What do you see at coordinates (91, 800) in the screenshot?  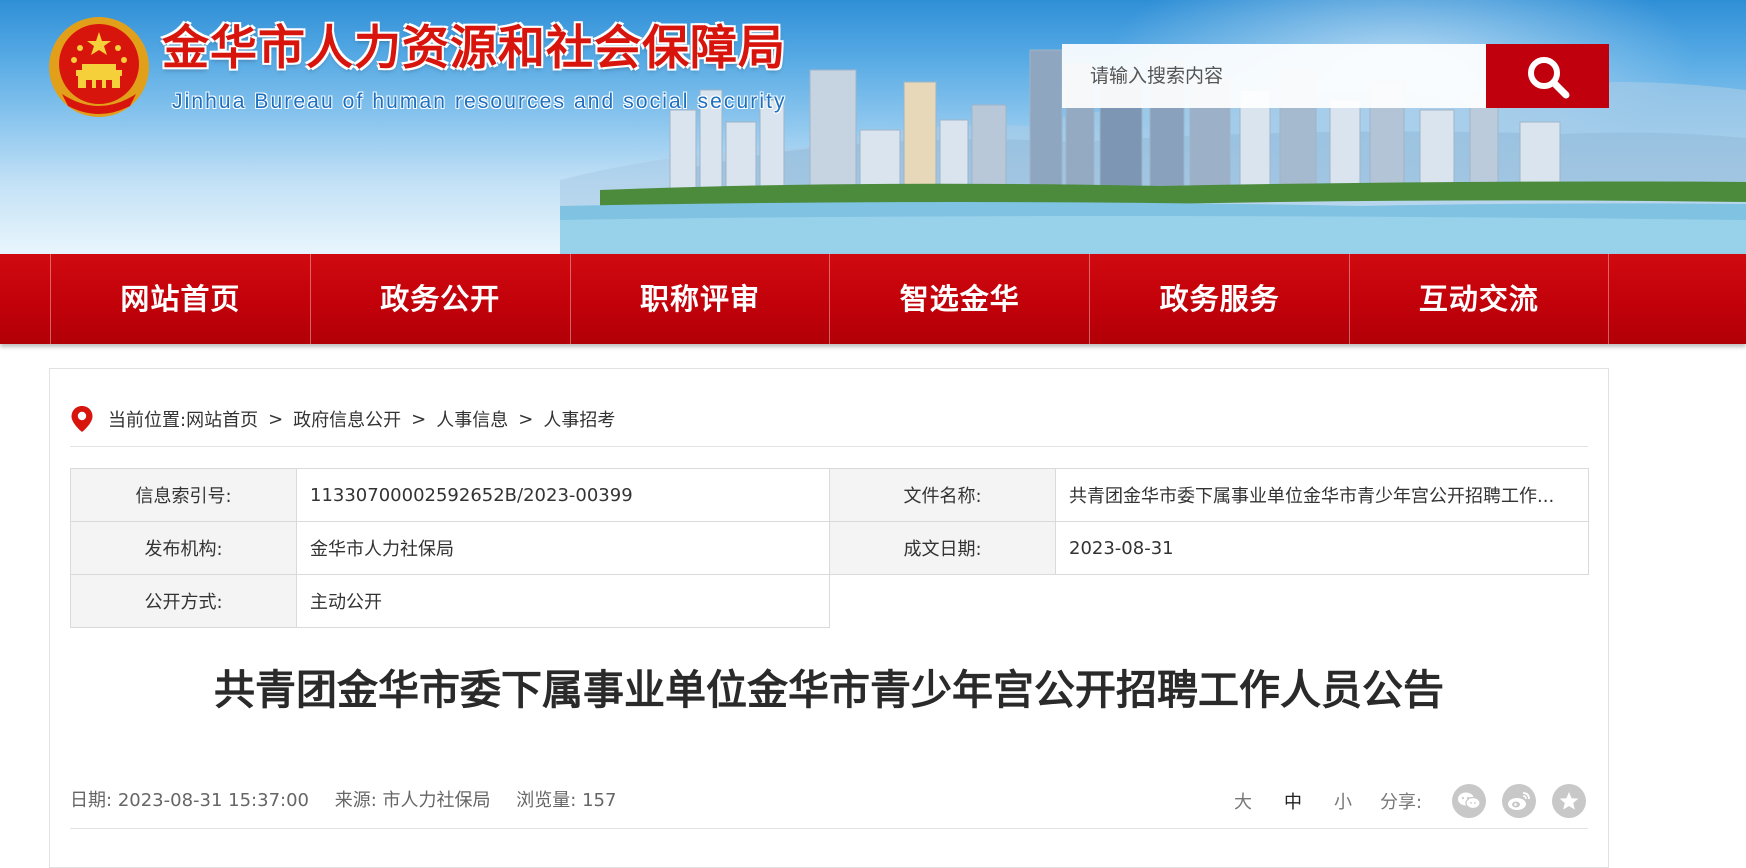 I see `meta-date-label: 日期:` at bounding box center [91, 800].